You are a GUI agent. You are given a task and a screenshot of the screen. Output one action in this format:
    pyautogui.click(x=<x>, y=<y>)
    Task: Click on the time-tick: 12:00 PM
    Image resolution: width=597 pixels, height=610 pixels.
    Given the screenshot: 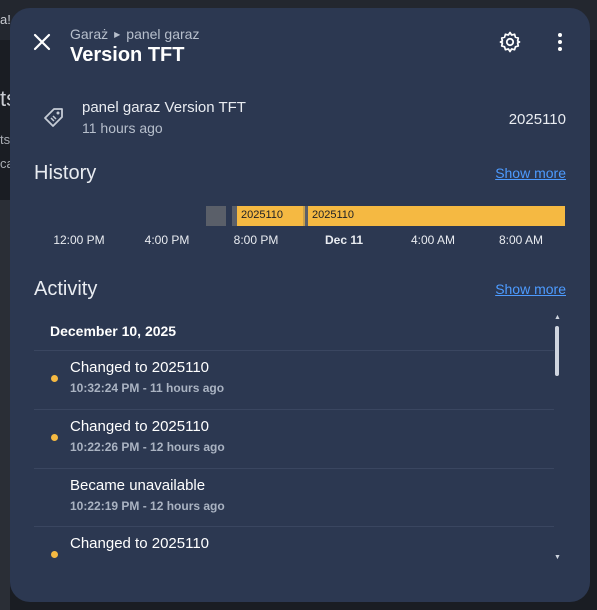 What is the action you would take?
    pyautogui.click(x=79, y=240)
    